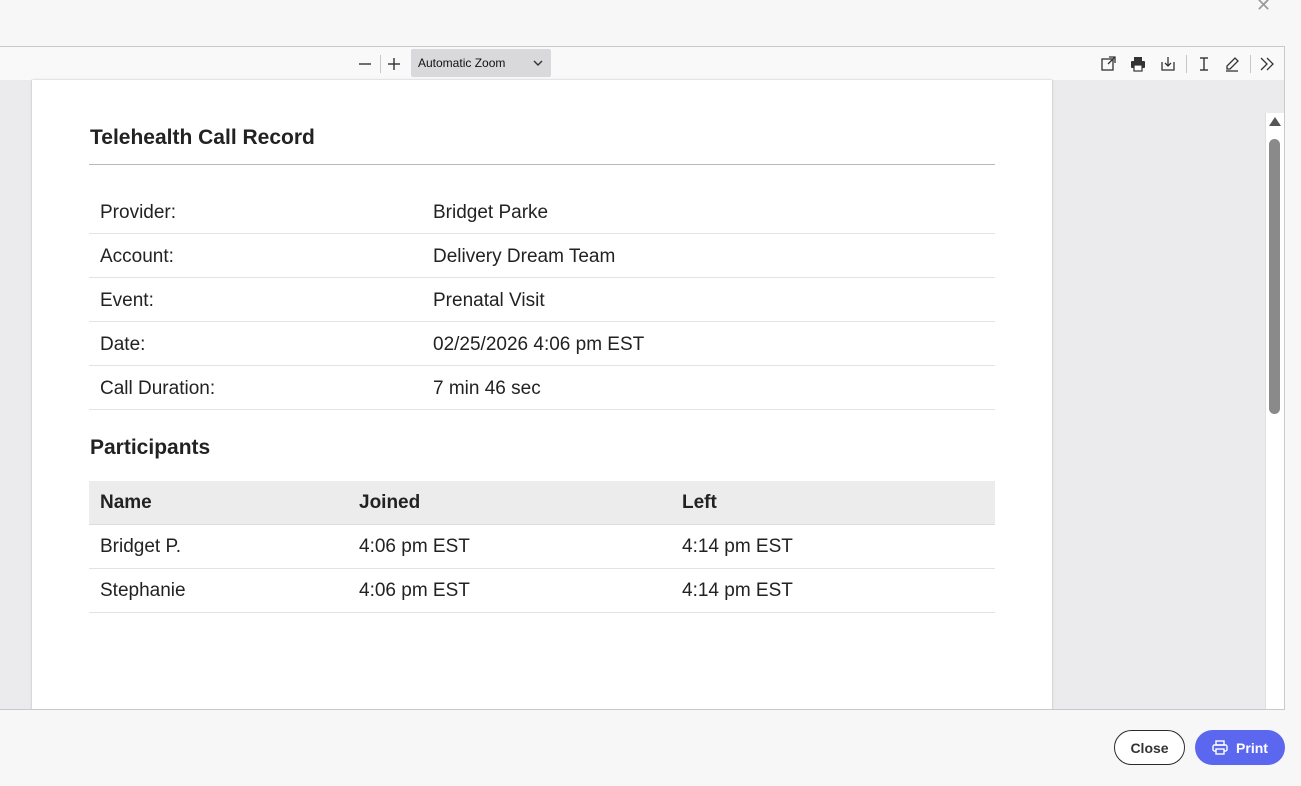 This screenshot has width=1301, height=786. Describe the element at coordinates (542, 388) in the screenshot. I see `detail-row-duration: Call Duration: 7 min 46 sec` at that location.